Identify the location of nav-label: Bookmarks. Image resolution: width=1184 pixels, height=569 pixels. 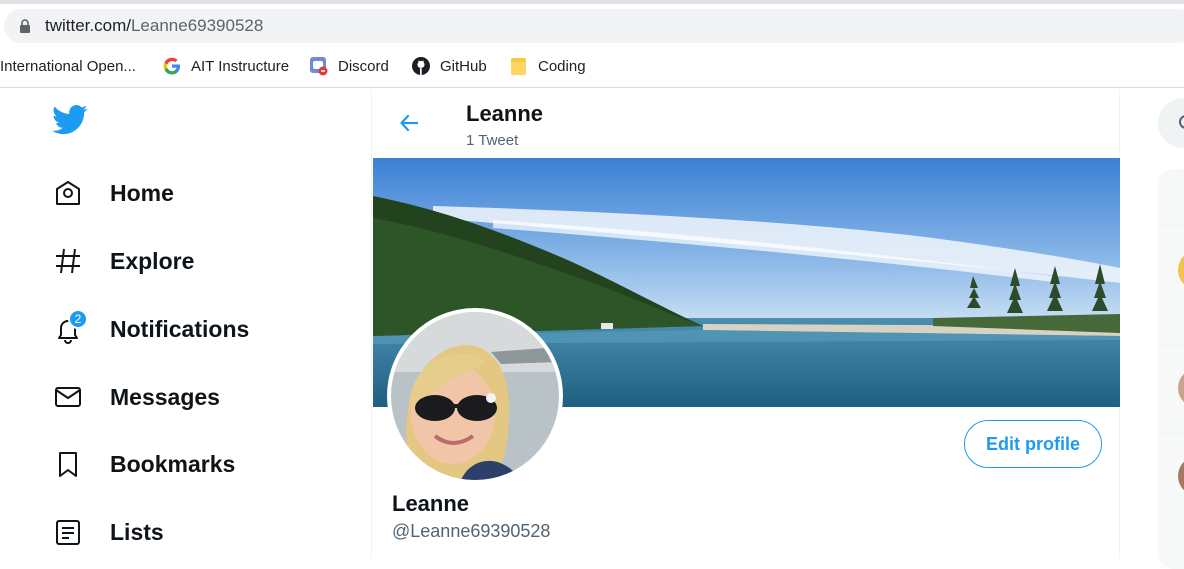
(173, 463).